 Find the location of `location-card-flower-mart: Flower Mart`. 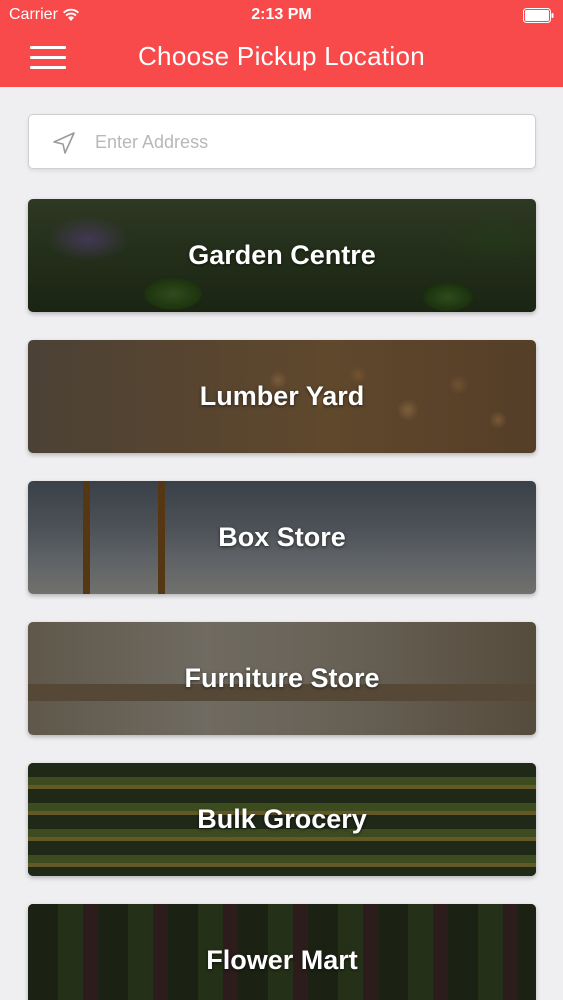

location-card-flower-mart: Flower Mart is located at coordinates (282, 952).